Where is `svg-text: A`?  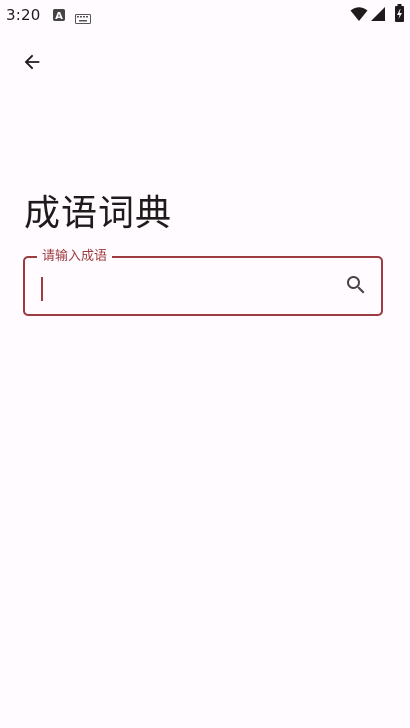 svg-text: A is located at coordinates (59, 16).